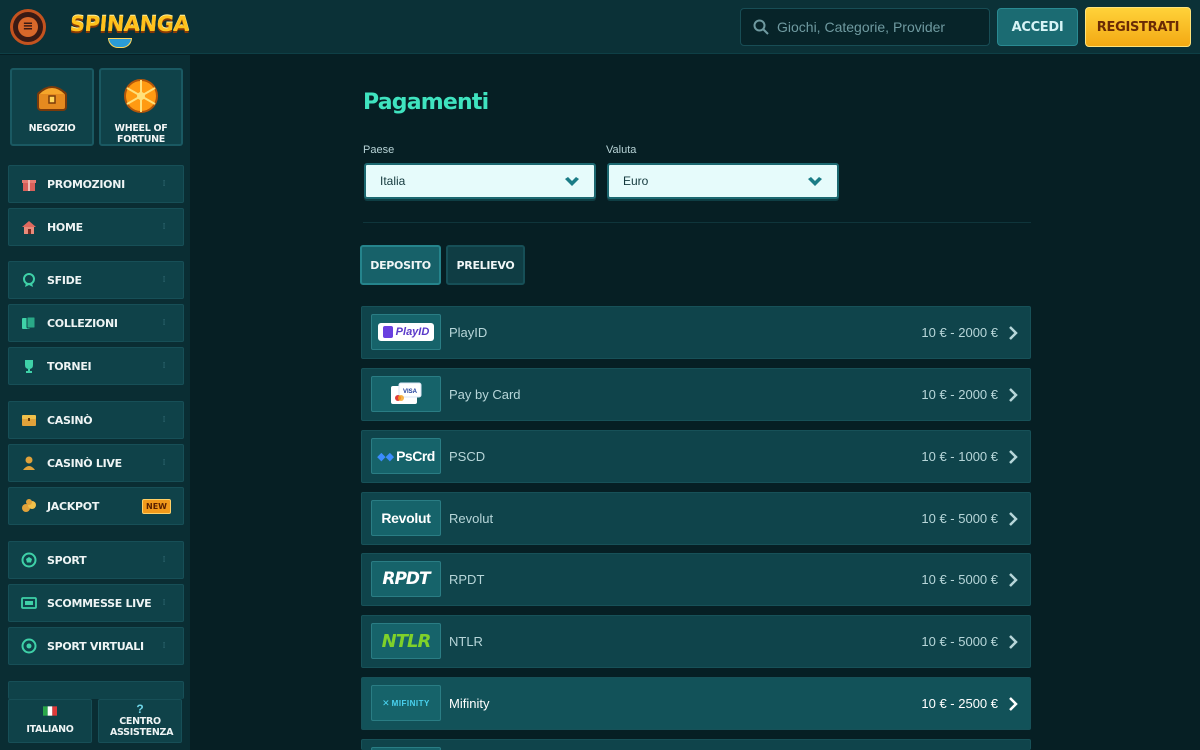  I want to click on register-button: REGISTRATI, so click(1138, 27).